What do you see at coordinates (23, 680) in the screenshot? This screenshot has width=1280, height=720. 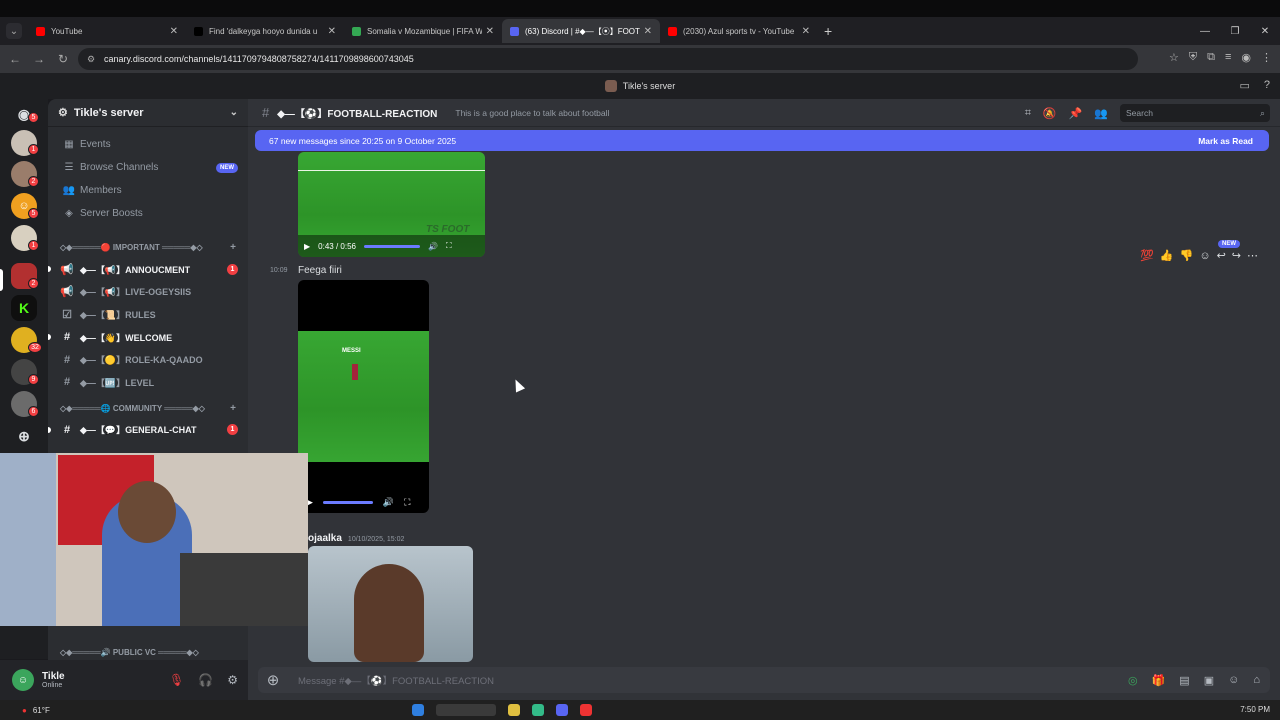 I see `user-avatar: ☺` at bounding box center [23, 680].